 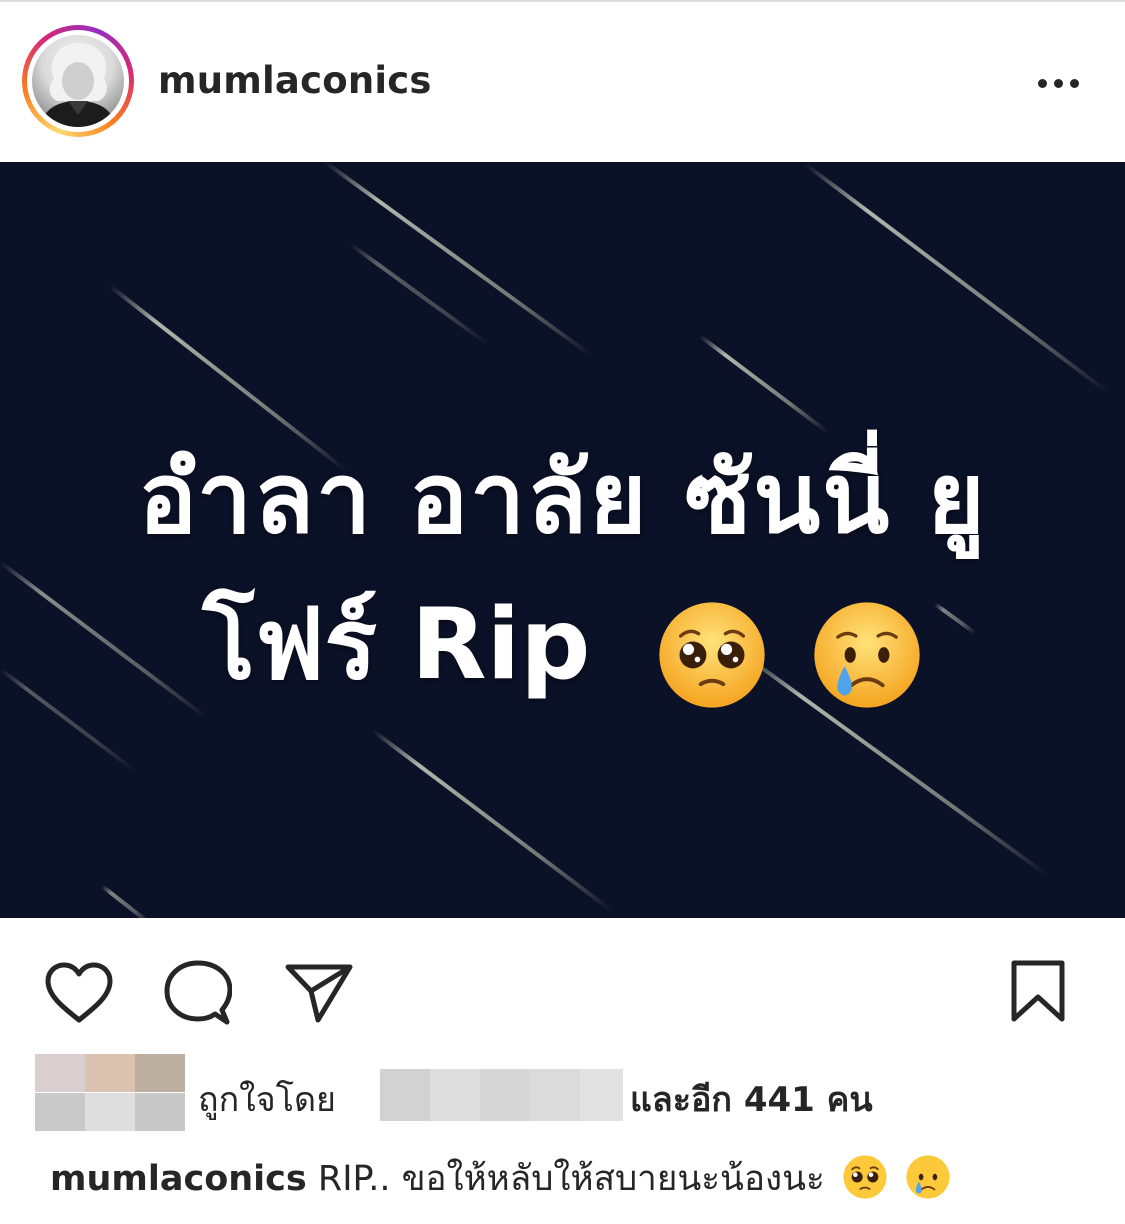 What do you see at coordinates (1058, 82) in the screenshot?
I see `more-options-button` at bounding box center [1058, 82].